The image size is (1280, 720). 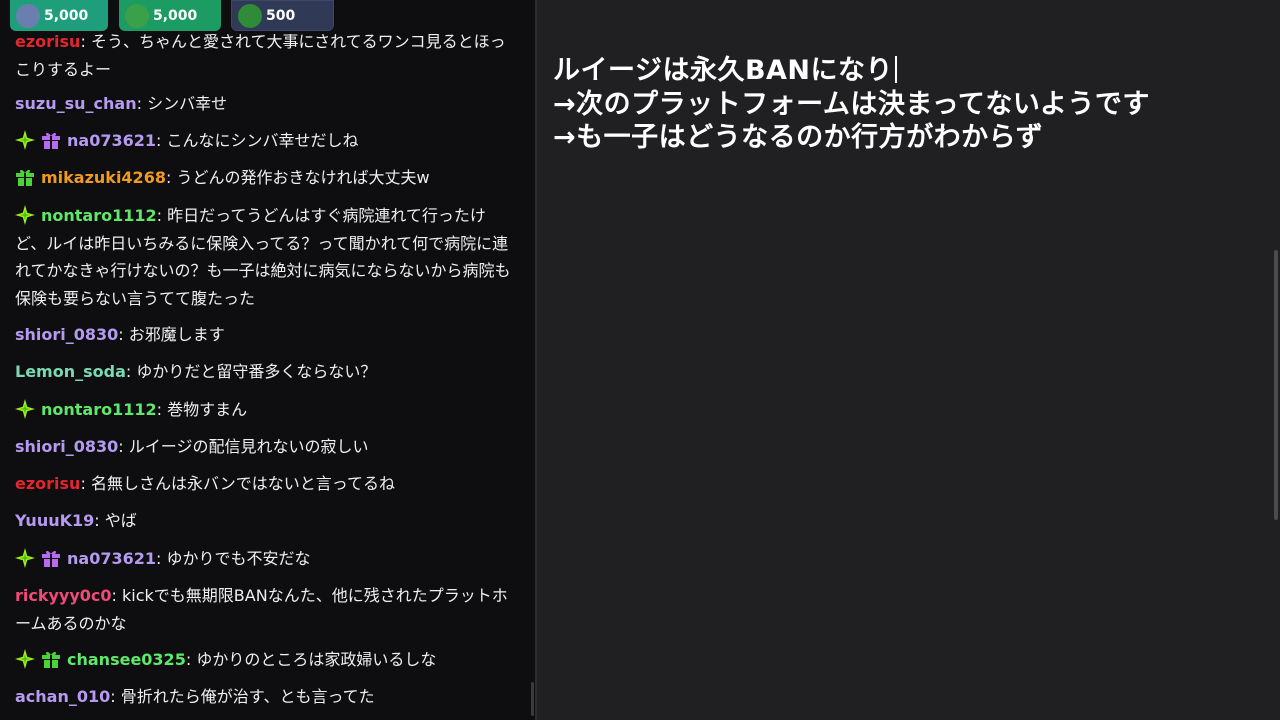 What do you see at coordinates (262, 140) in the screenshot?
I see `chat-text: こんなにシンバ幸せだしね` at bounding box center [262, 140].